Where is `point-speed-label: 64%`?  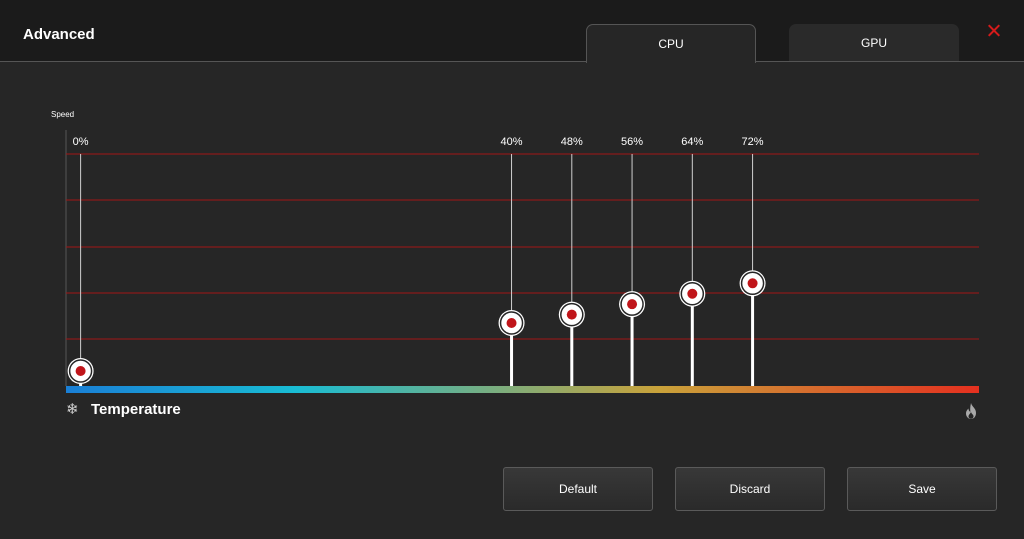
point-speed-label: 64% is located at coordinates (692, 142).